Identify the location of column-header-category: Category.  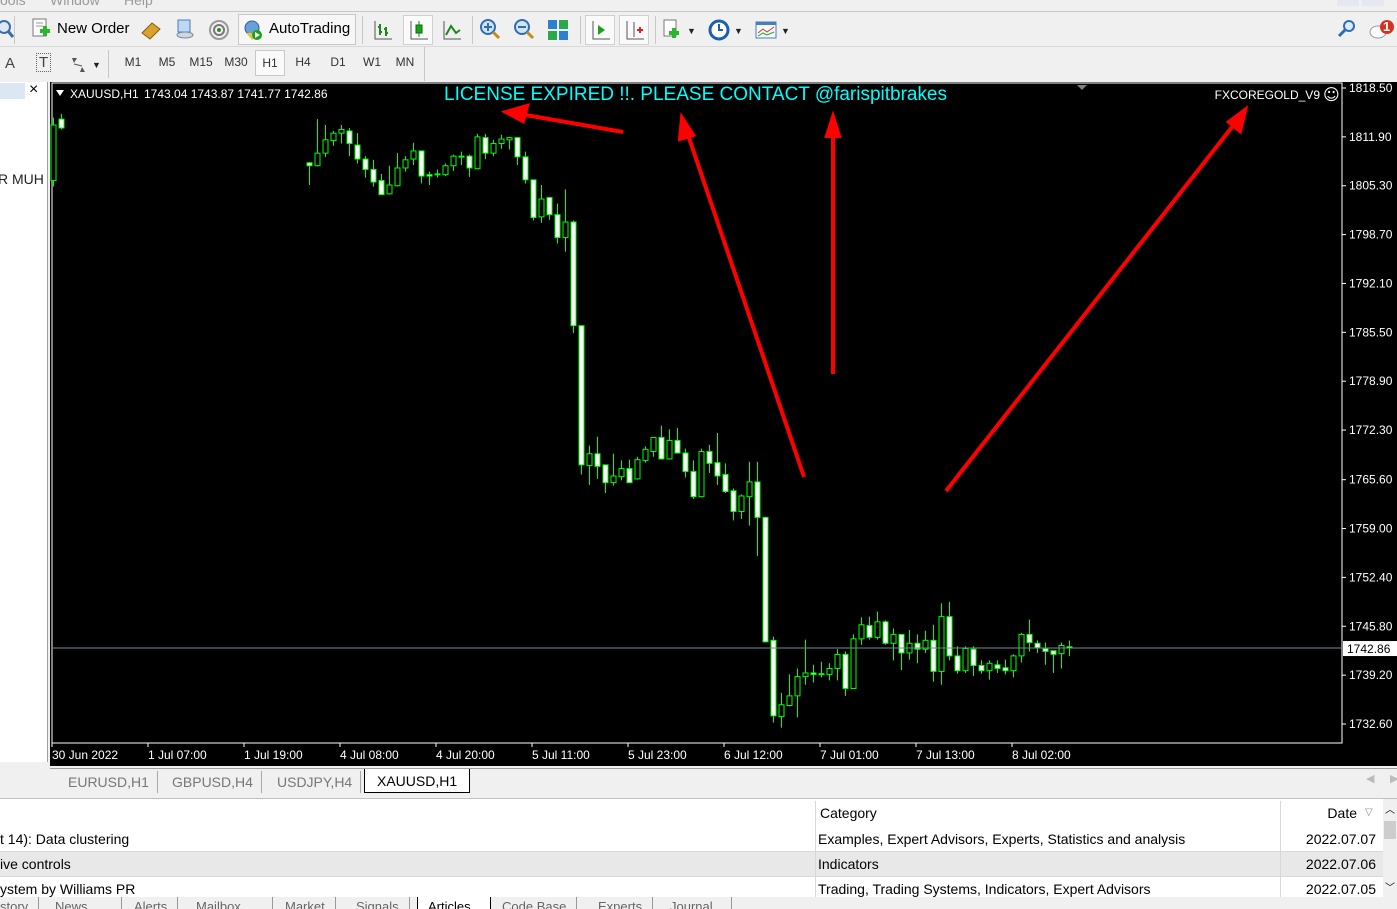
(846, 814).